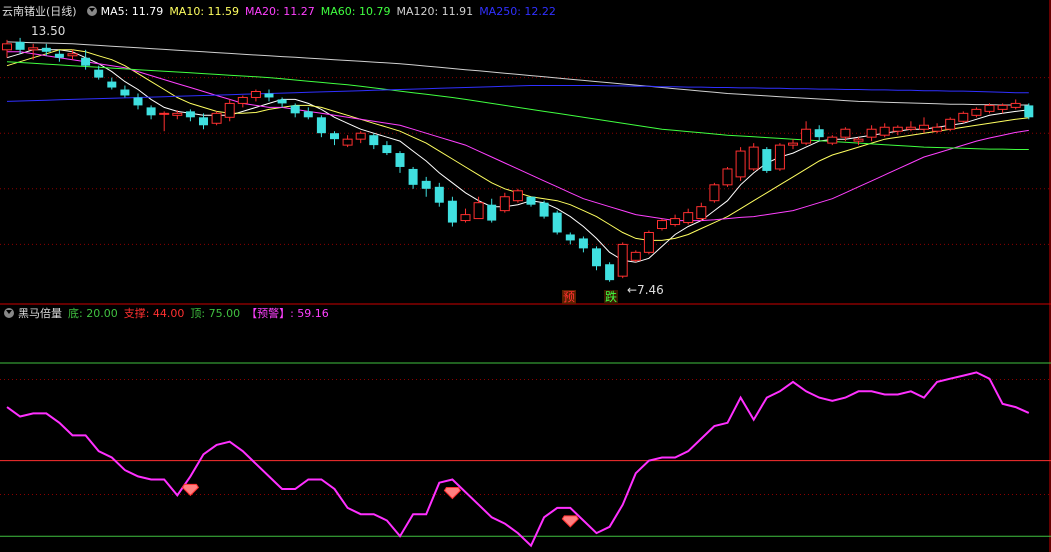  What do you see at coordinates (517, 93) in the screenshot?
I see `ma-line-ma250` at bounding box center [517, 93].